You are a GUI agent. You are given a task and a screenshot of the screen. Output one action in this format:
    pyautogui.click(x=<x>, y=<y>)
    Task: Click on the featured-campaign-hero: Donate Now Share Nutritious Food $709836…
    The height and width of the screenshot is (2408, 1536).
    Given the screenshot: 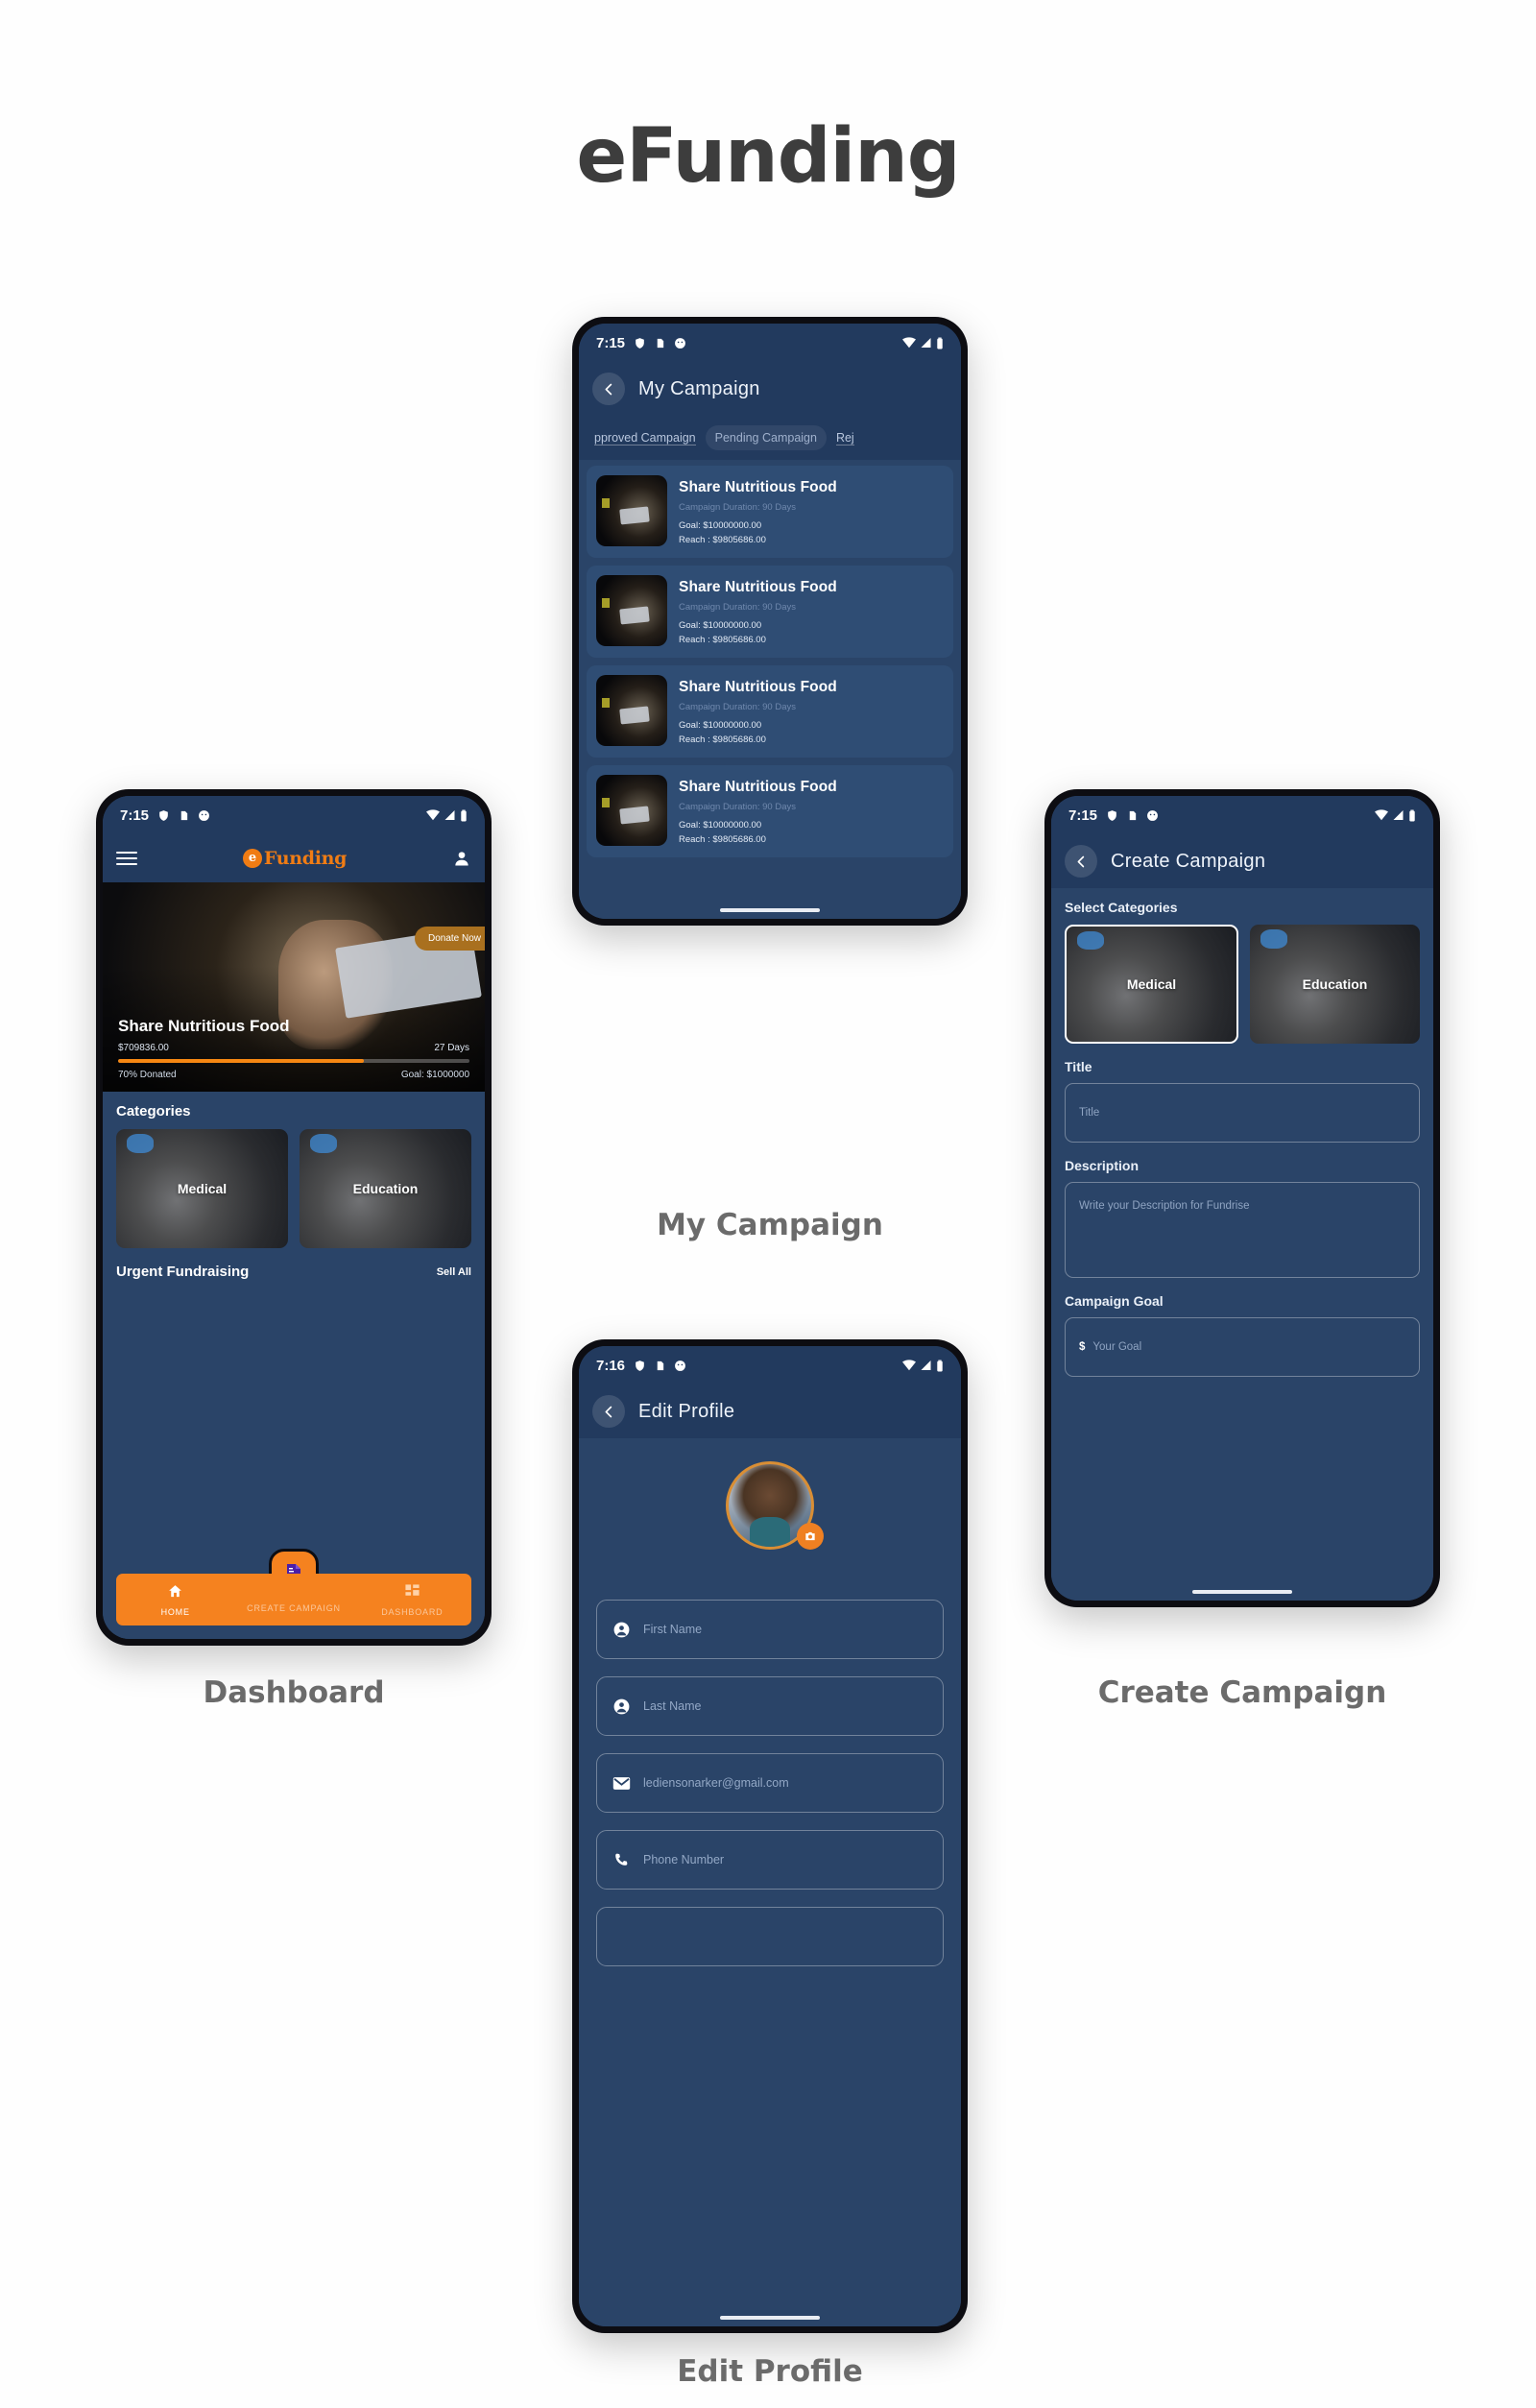 What is the action you would take?
    pyautogui.click(x=294, y=987)
    